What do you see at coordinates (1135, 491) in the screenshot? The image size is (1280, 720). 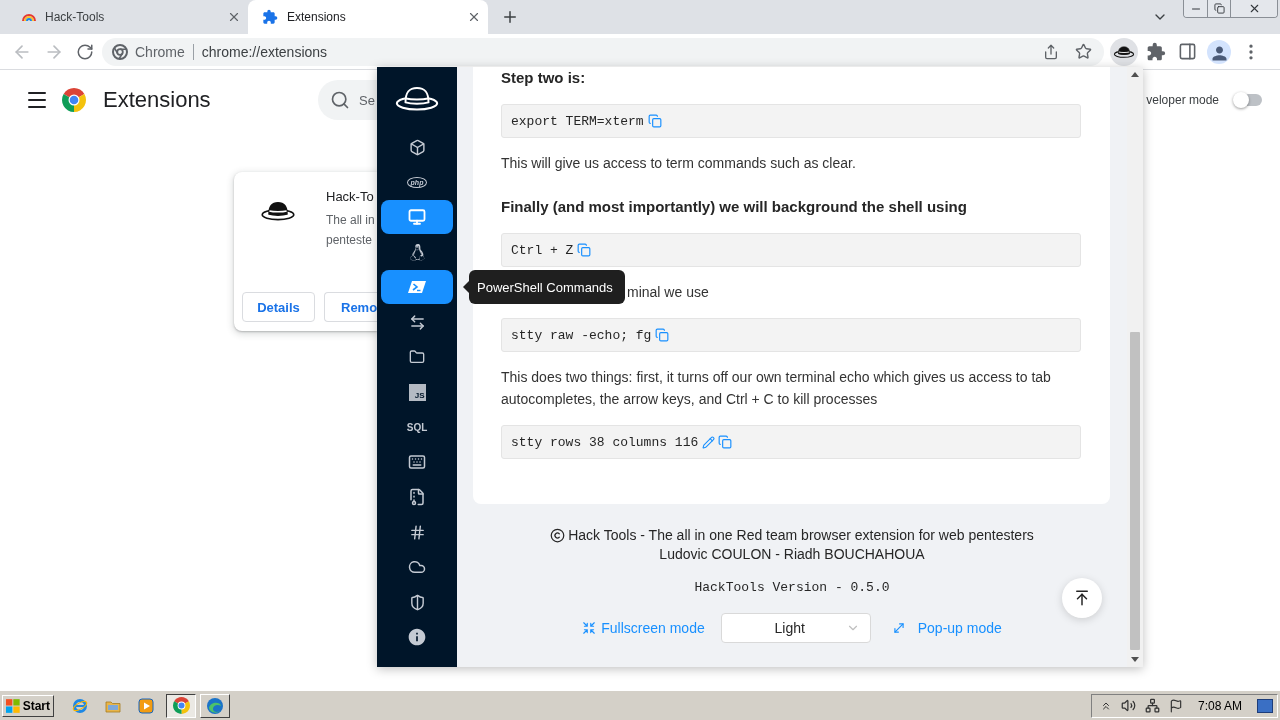 I see `scrollbar-thumb` at bounding box center [1135, 491].